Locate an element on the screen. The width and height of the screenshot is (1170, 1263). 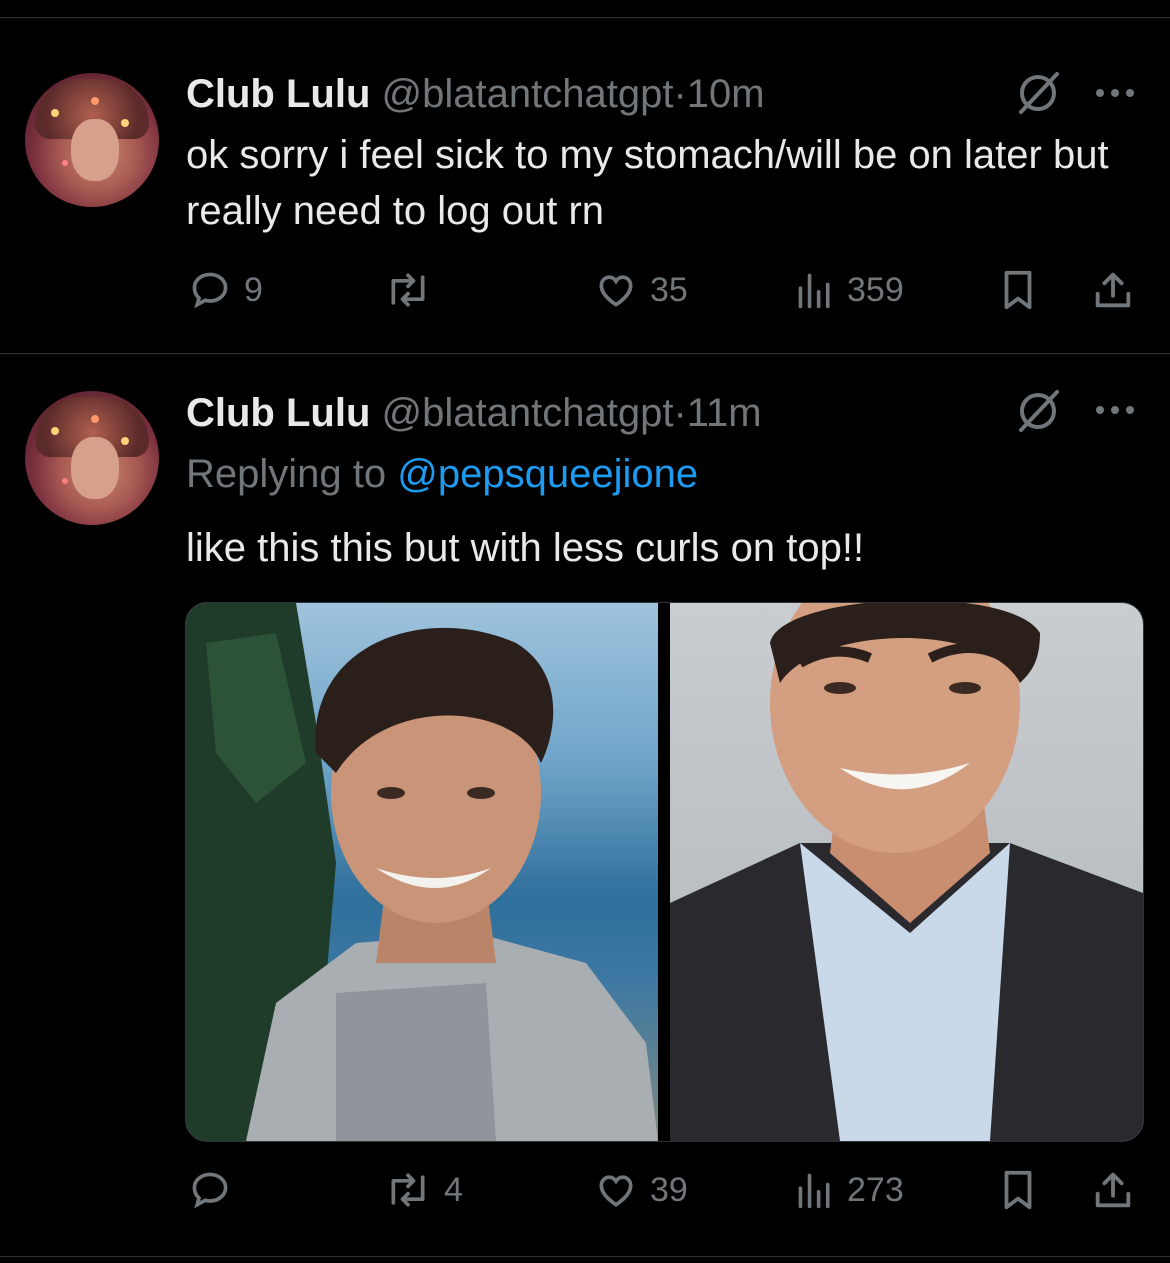
reply-button: 9 is located at coordinates (225, 290).